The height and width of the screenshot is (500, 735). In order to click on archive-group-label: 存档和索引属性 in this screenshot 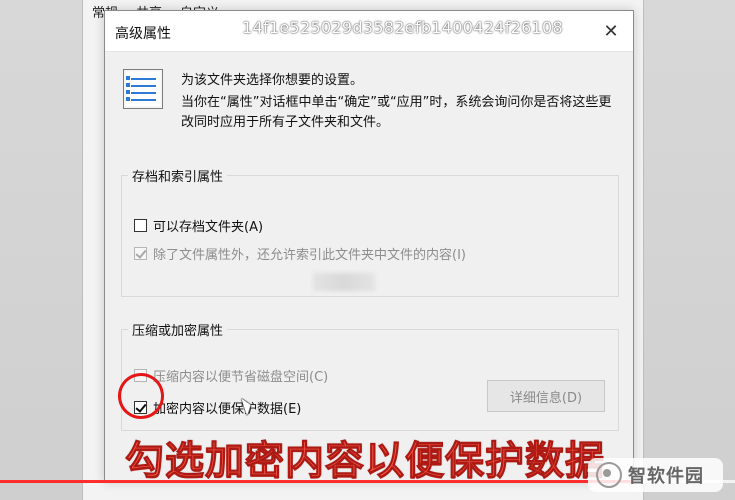, I will do `click(178, 175)`.